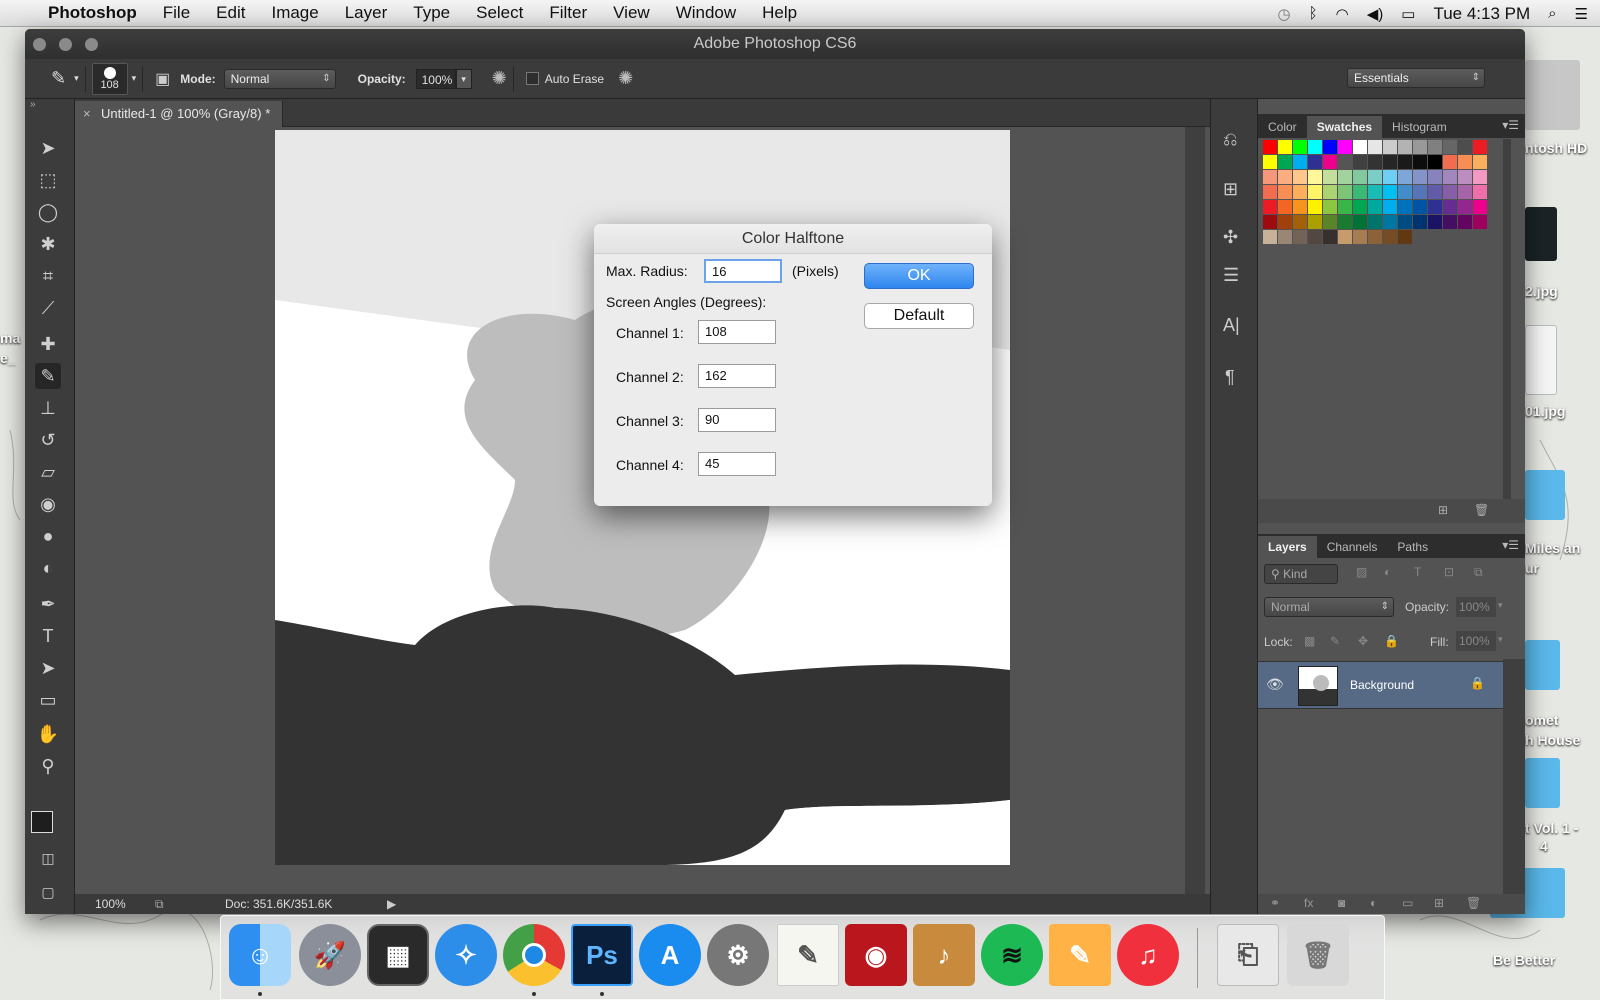 This screenshot has height=1000, width=1600. I want to click on clock: Tue 4:13 PM, so click(1481, 14).